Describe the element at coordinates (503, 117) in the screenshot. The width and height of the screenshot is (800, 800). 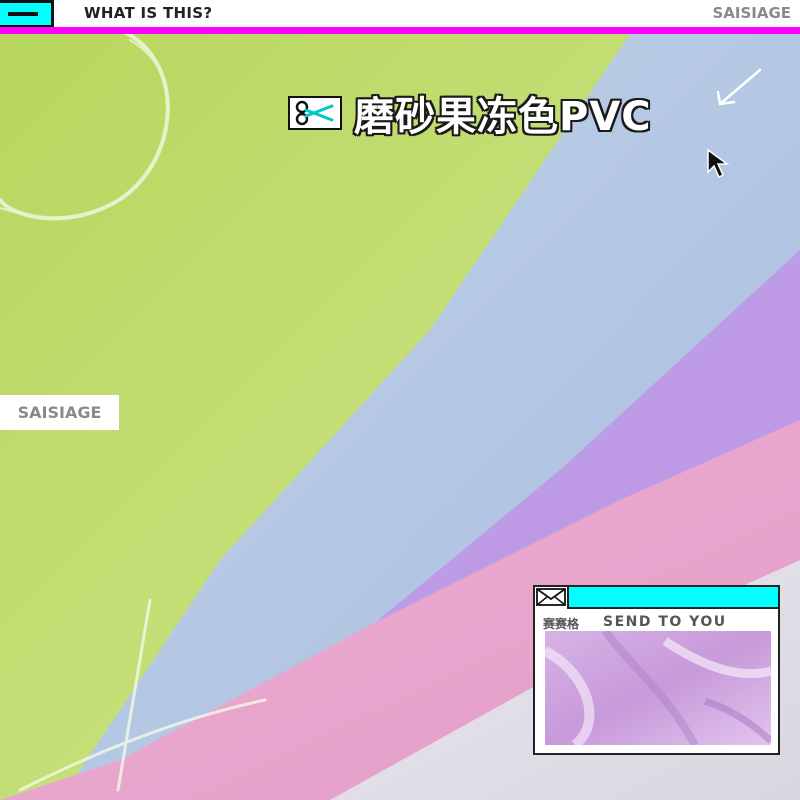
I see `headline-title: 磨砂果冻色PVC` at that location.